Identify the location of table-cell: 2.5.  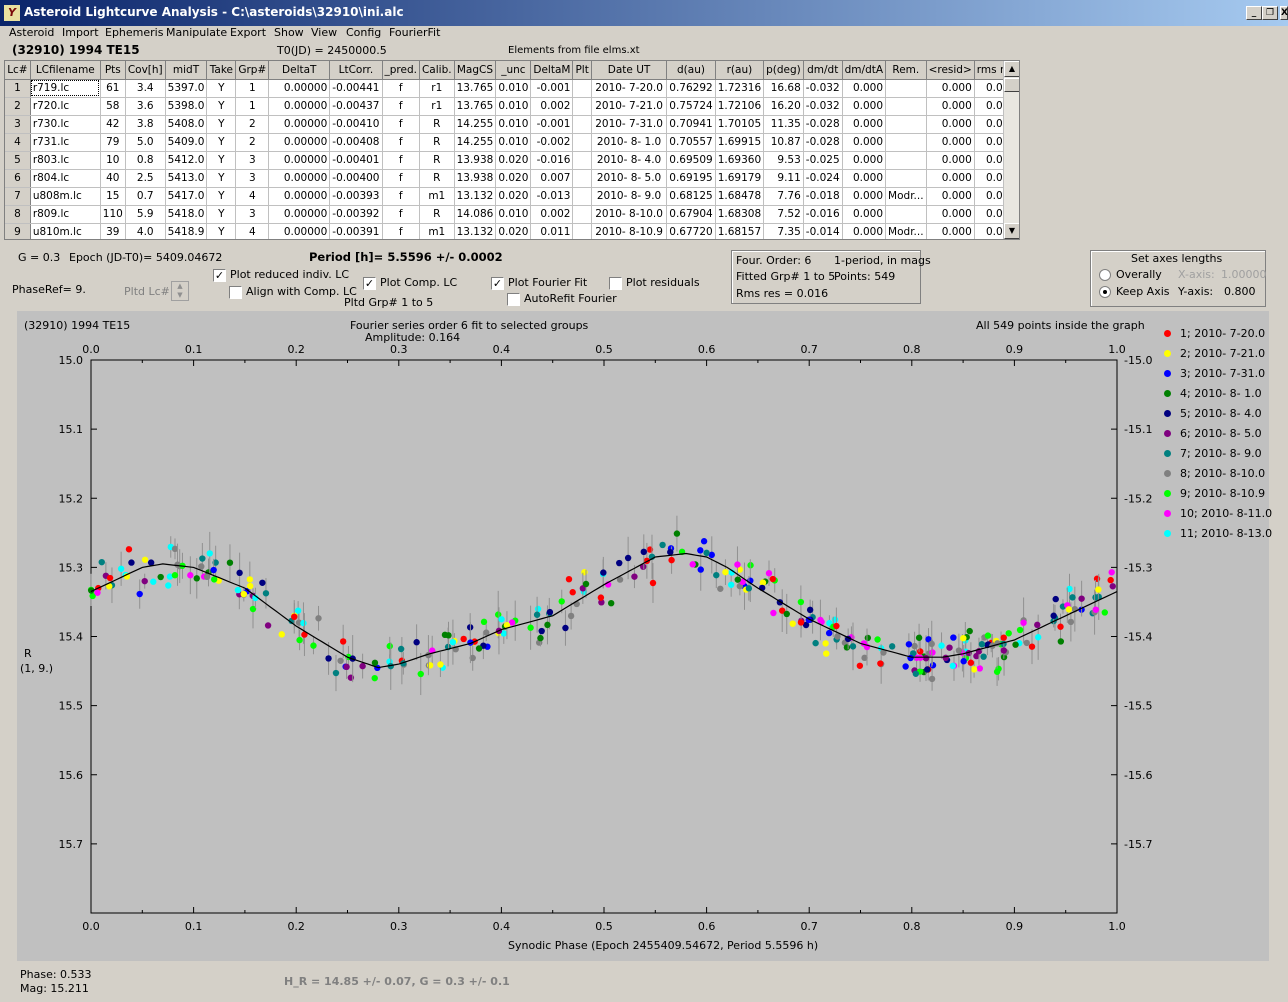
(145, 178).